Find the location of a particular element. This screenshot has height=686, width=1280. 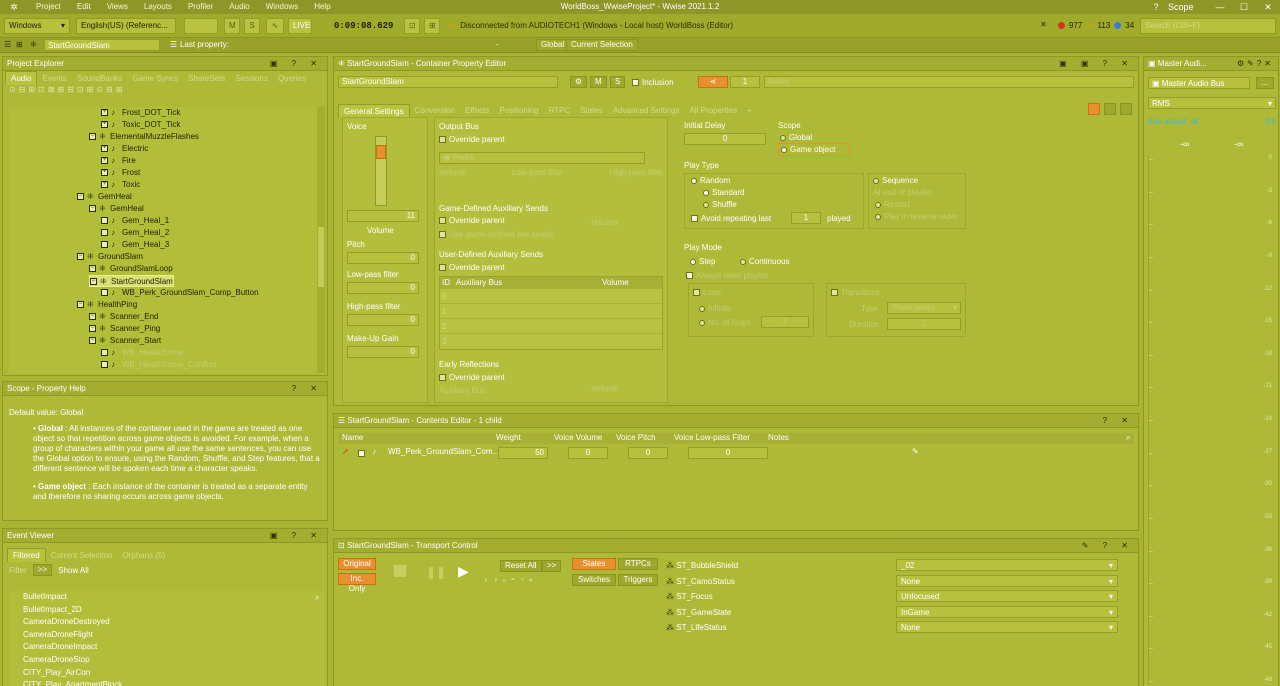

tab-positioning: Positioning is located at coordinates (518, 110).